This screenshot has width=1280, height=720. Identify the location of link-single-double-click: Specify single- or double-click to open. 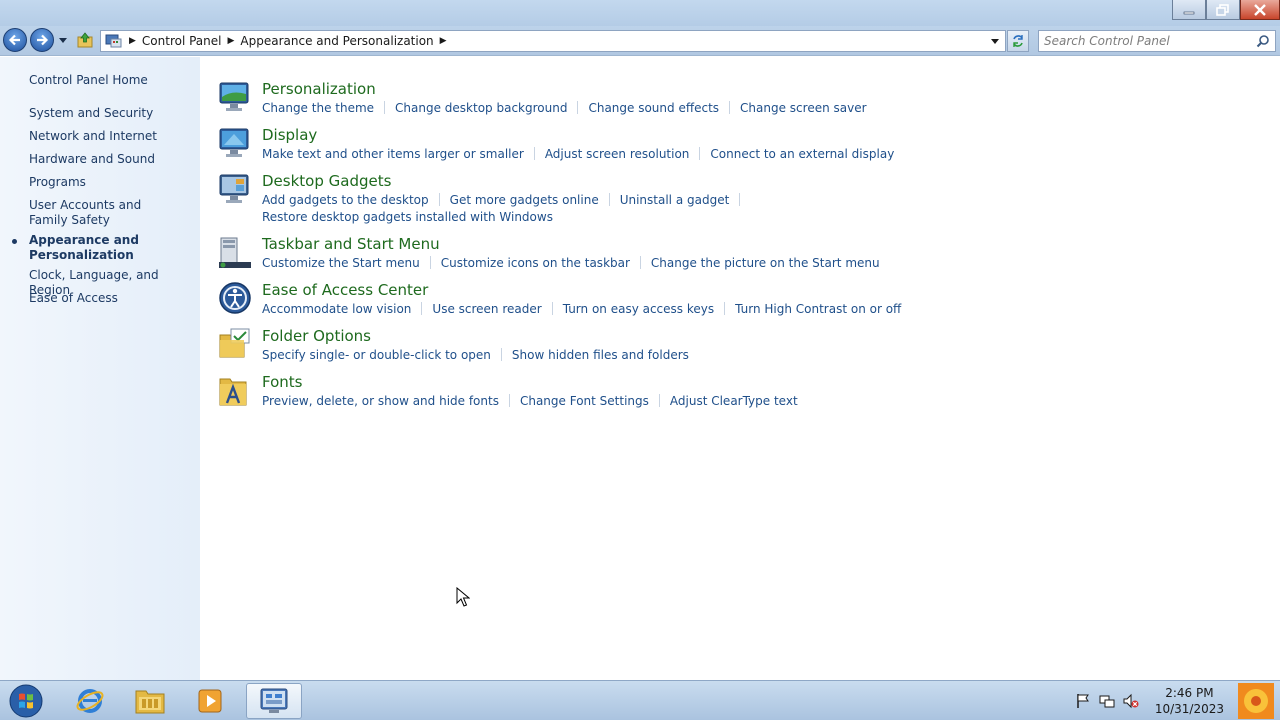
(376, 355).